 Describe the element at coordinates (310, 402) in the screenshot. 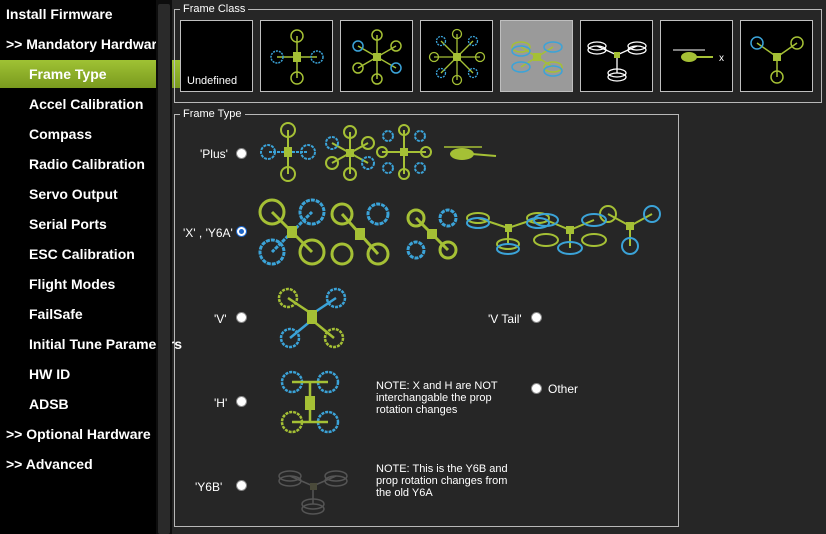

I see `h-frame-image` at that location.